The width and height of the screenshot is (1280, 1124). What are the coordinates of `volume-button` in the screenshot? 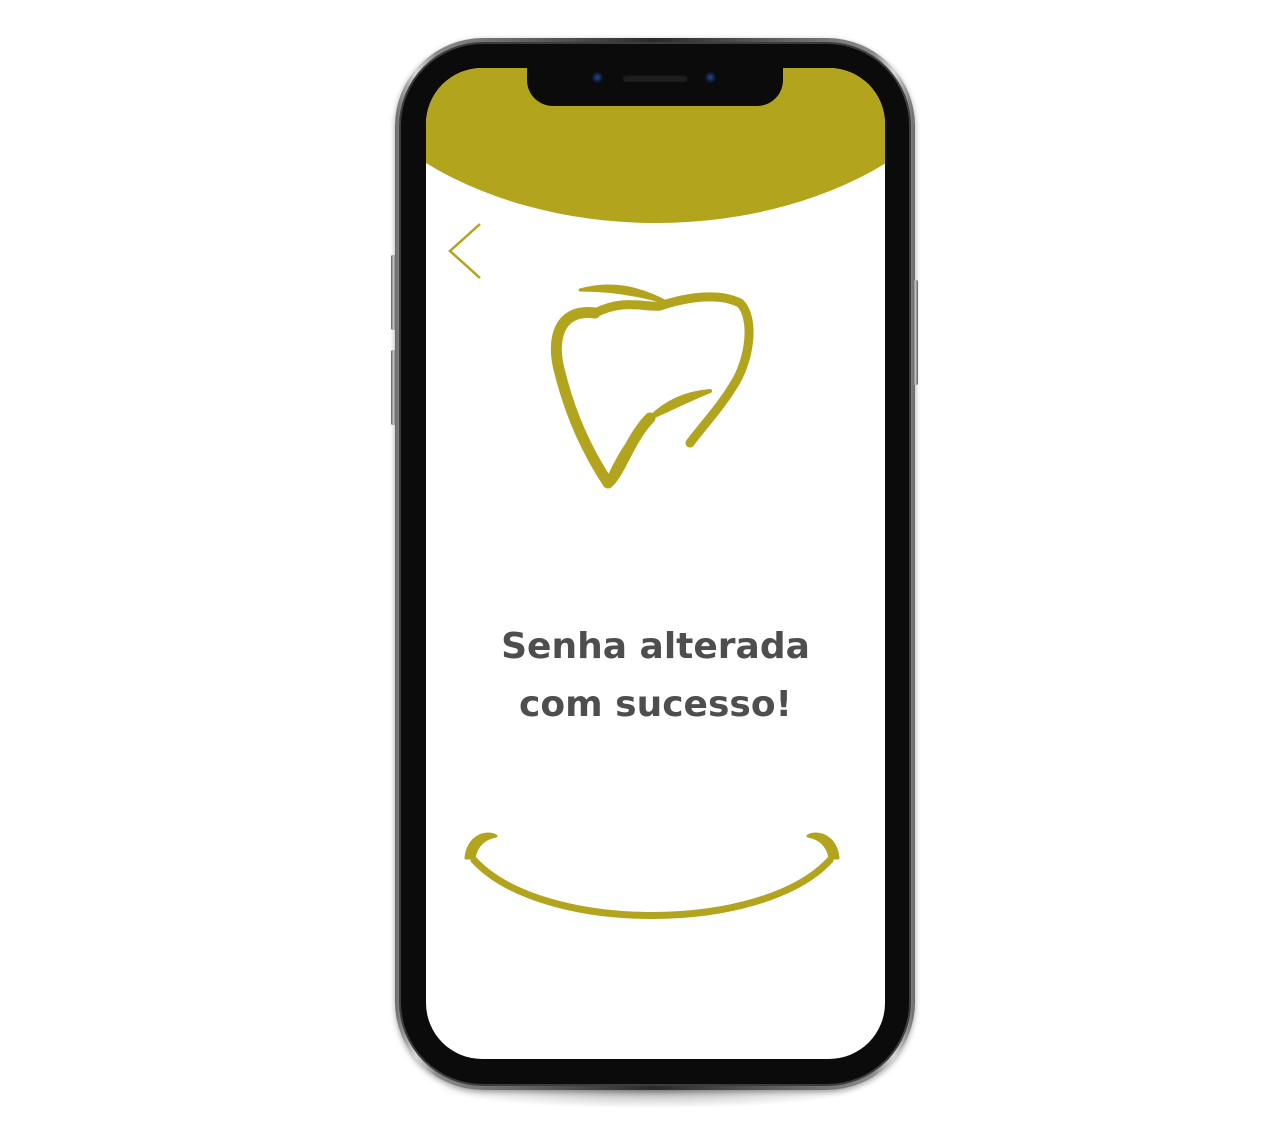 It's located at (393, 387).